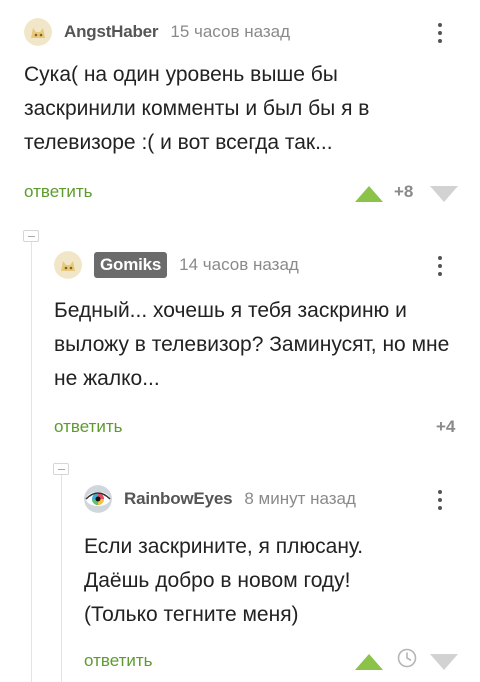  I want to click on comment-header: AngstHaber 15 часов назад, so click(157, 32).